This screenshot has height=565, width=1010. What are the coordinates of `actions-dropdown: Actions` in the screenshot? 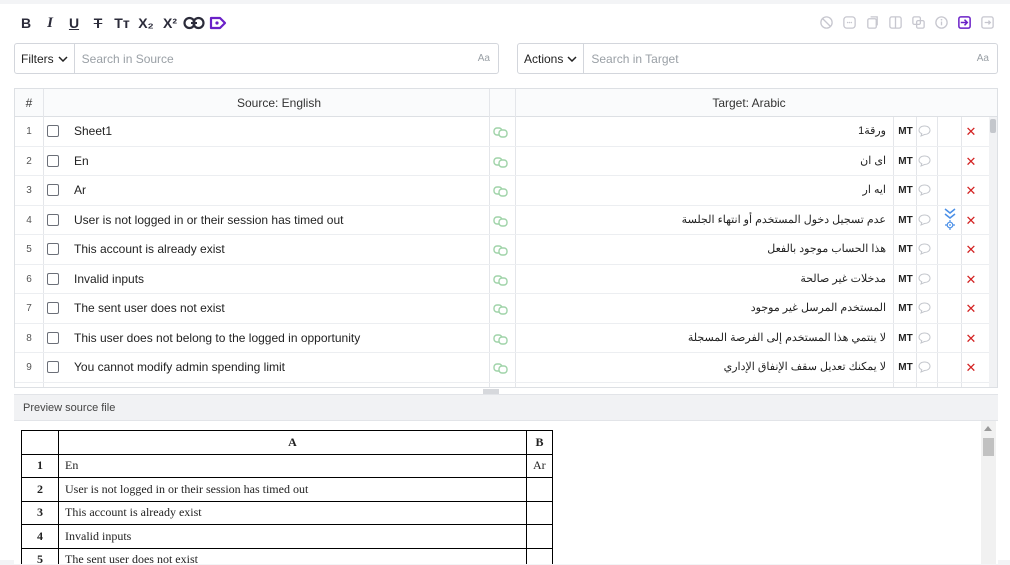 It's located at (551, 58).